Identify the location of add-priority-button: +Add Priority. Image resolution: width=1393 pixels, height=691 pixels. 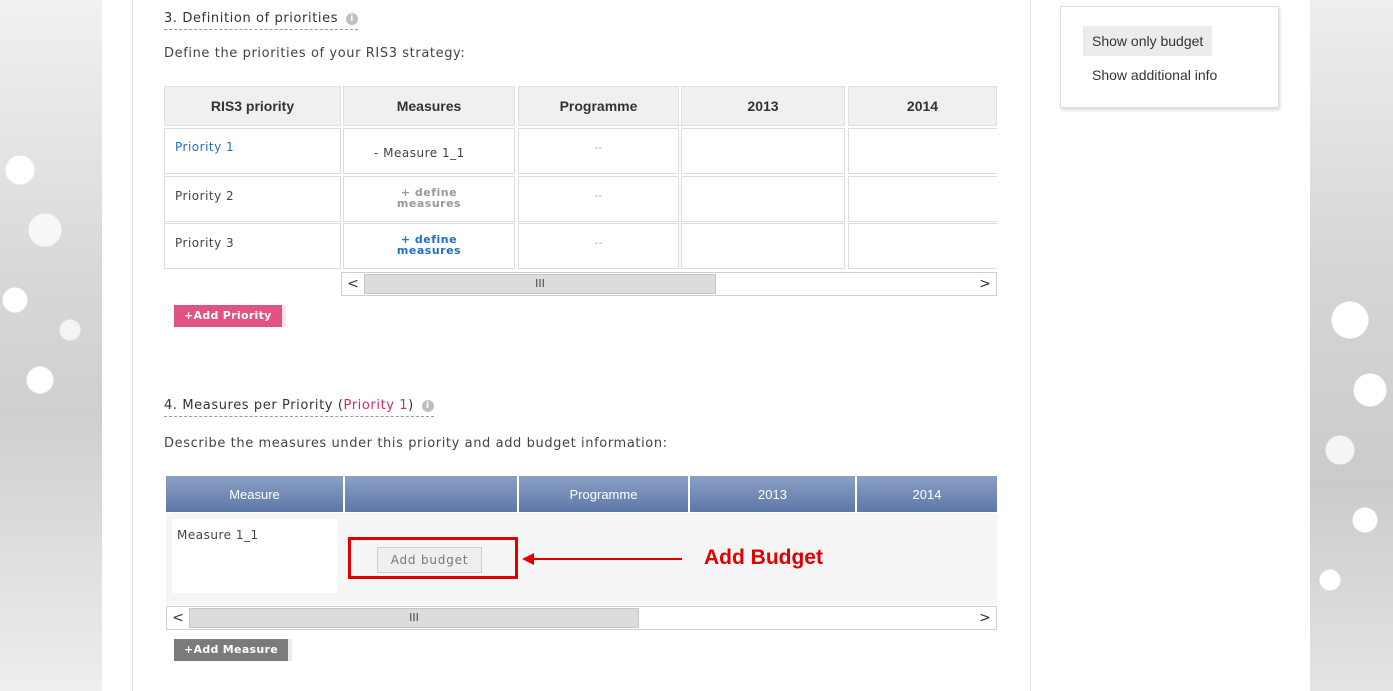
(228, 316).